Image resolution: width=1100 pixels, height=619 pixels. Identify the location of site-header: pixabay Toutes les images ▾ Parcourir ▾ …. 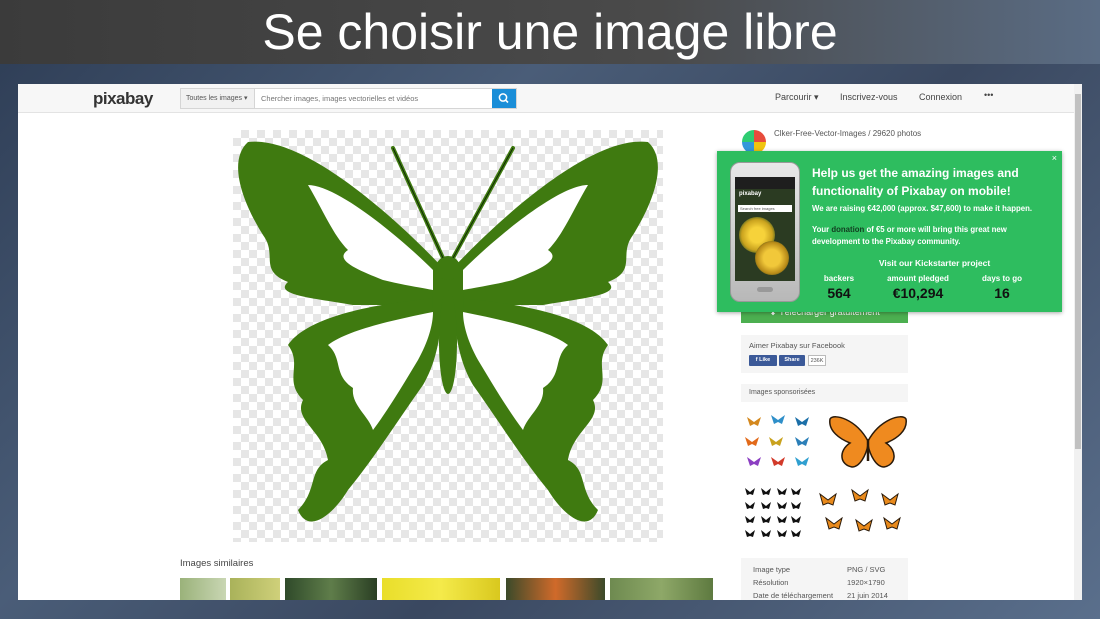
(546, 98).